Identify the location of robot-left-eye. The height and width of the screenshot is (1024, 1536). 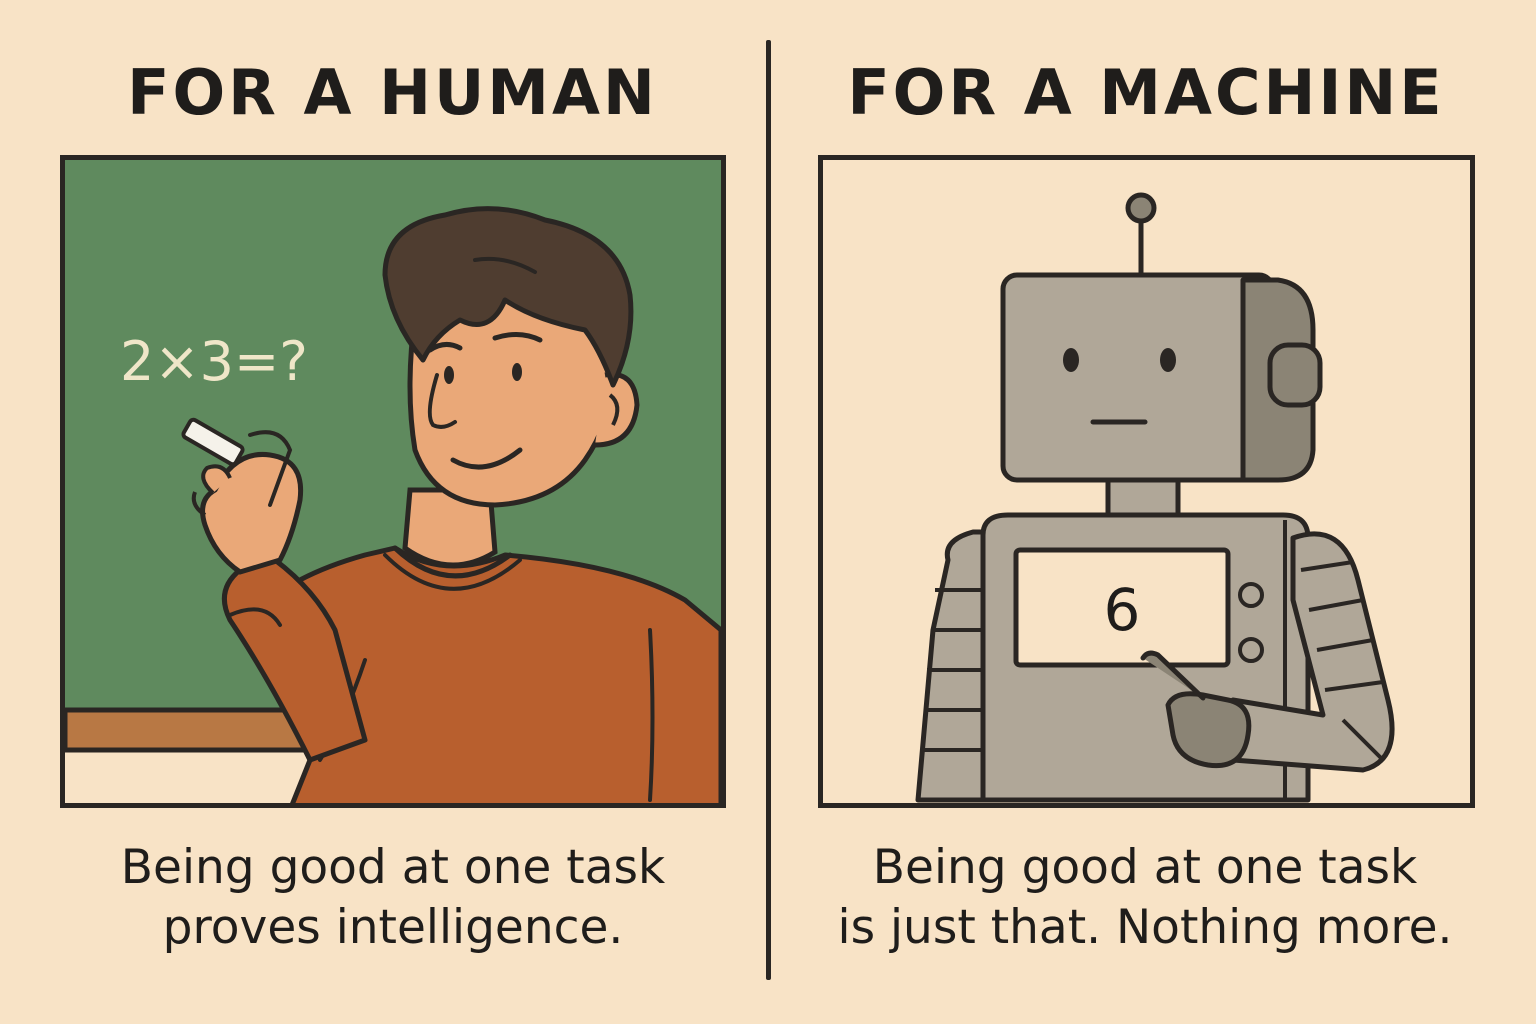
(1071, 360).